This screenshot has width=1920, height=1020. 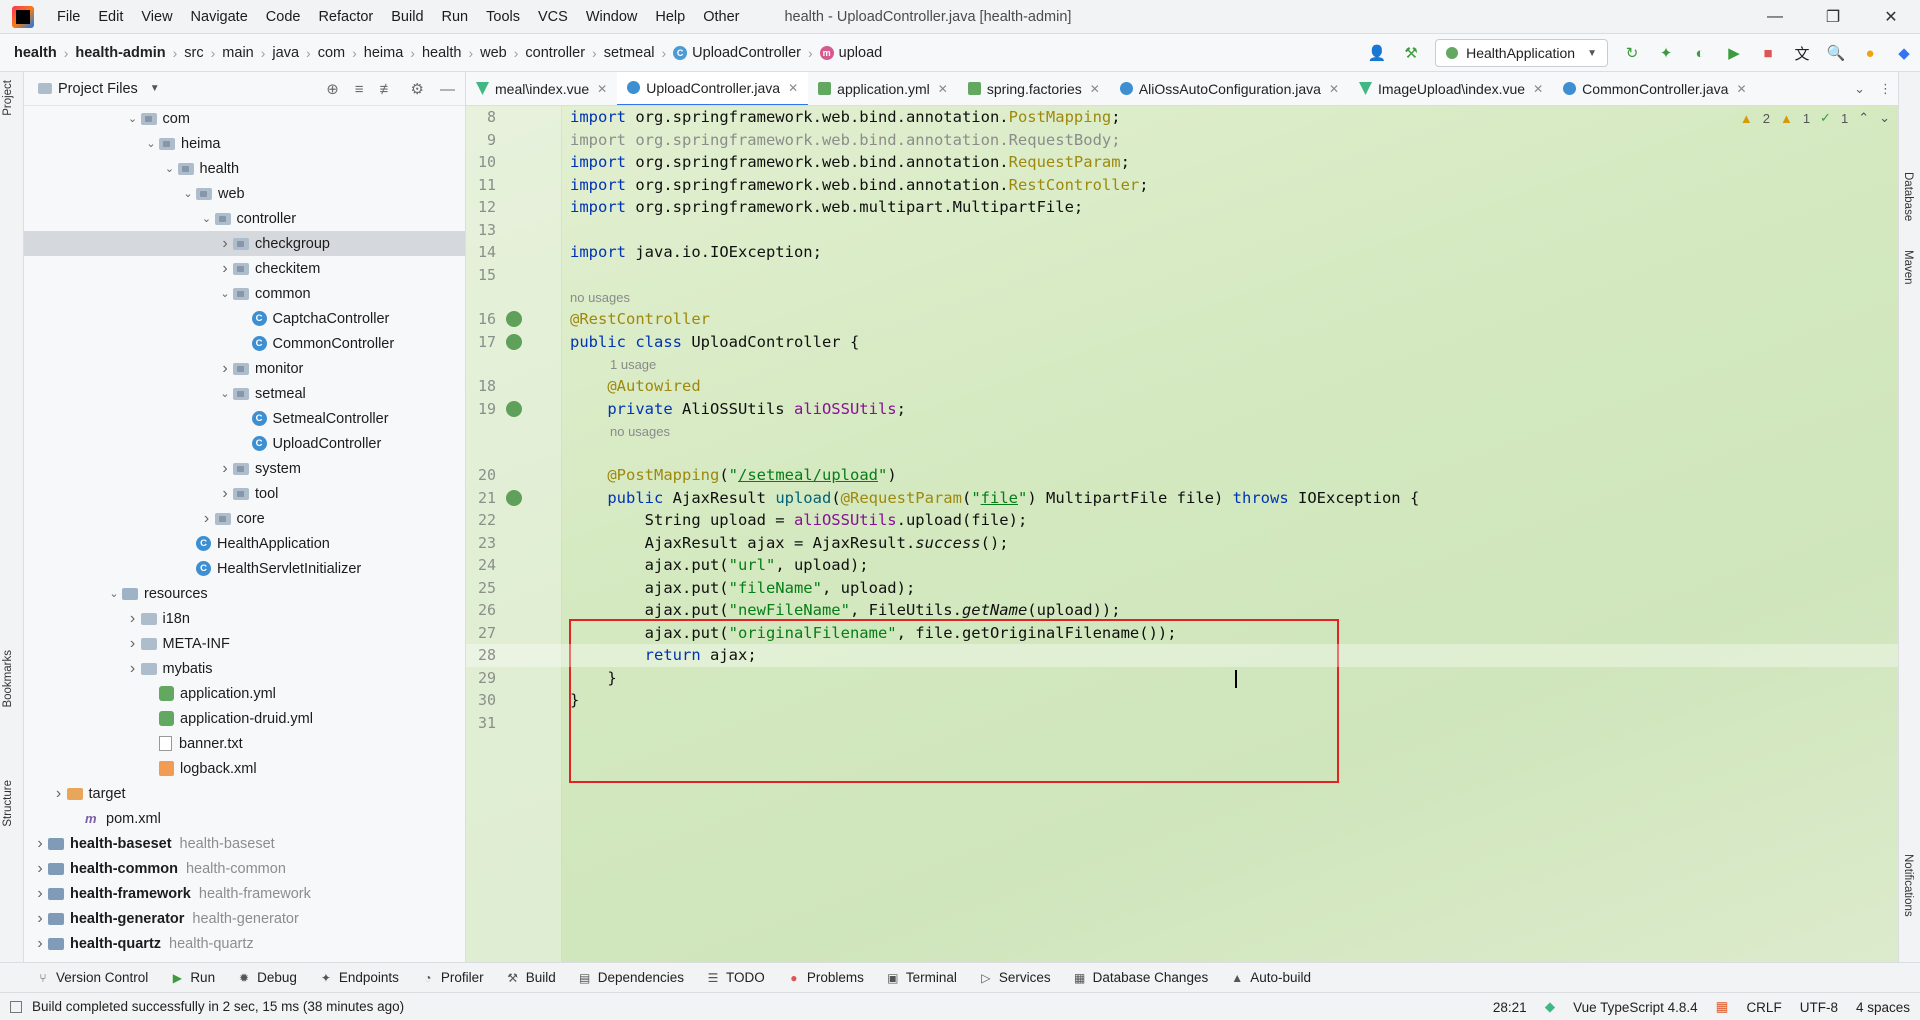 I want to click on menu-item-edit: Edit, so click(x=110, y=17).